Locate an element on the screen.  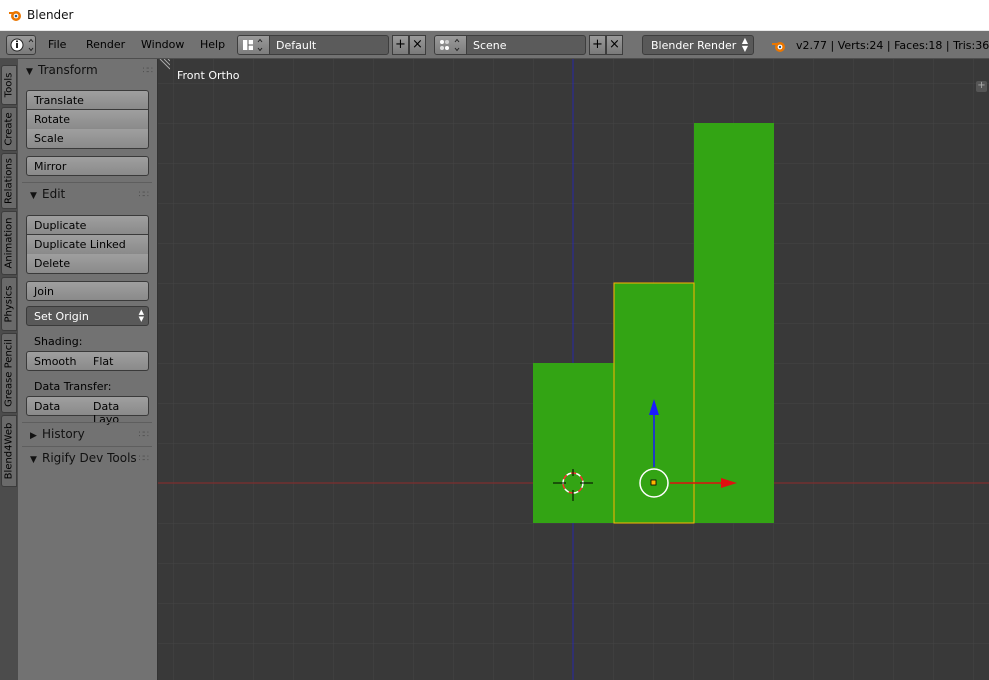
tab-create-label: Create is located at coordinates (9, 129).